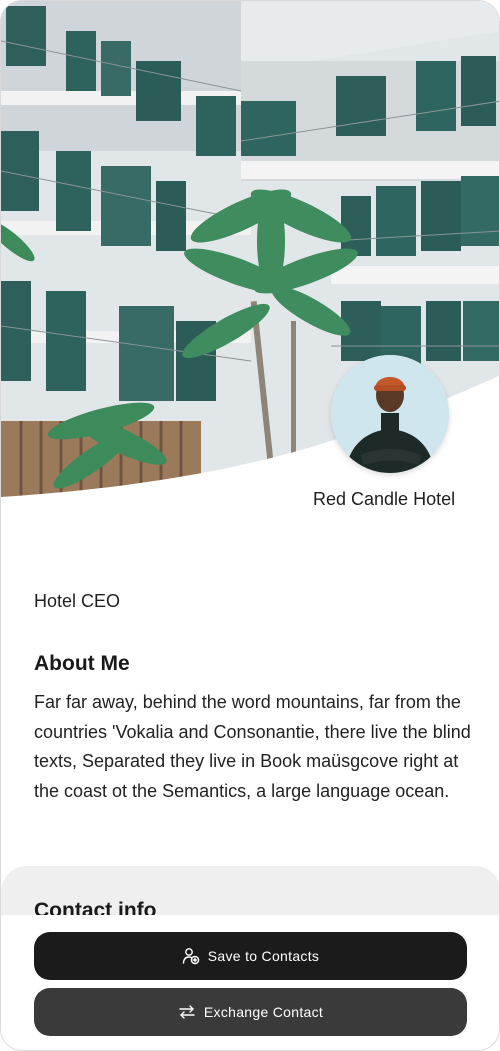 The width and height of the screenshot is (500, 1051). I want to click on exchange-contact-button: Exchange Contact, so click(250, 1012).